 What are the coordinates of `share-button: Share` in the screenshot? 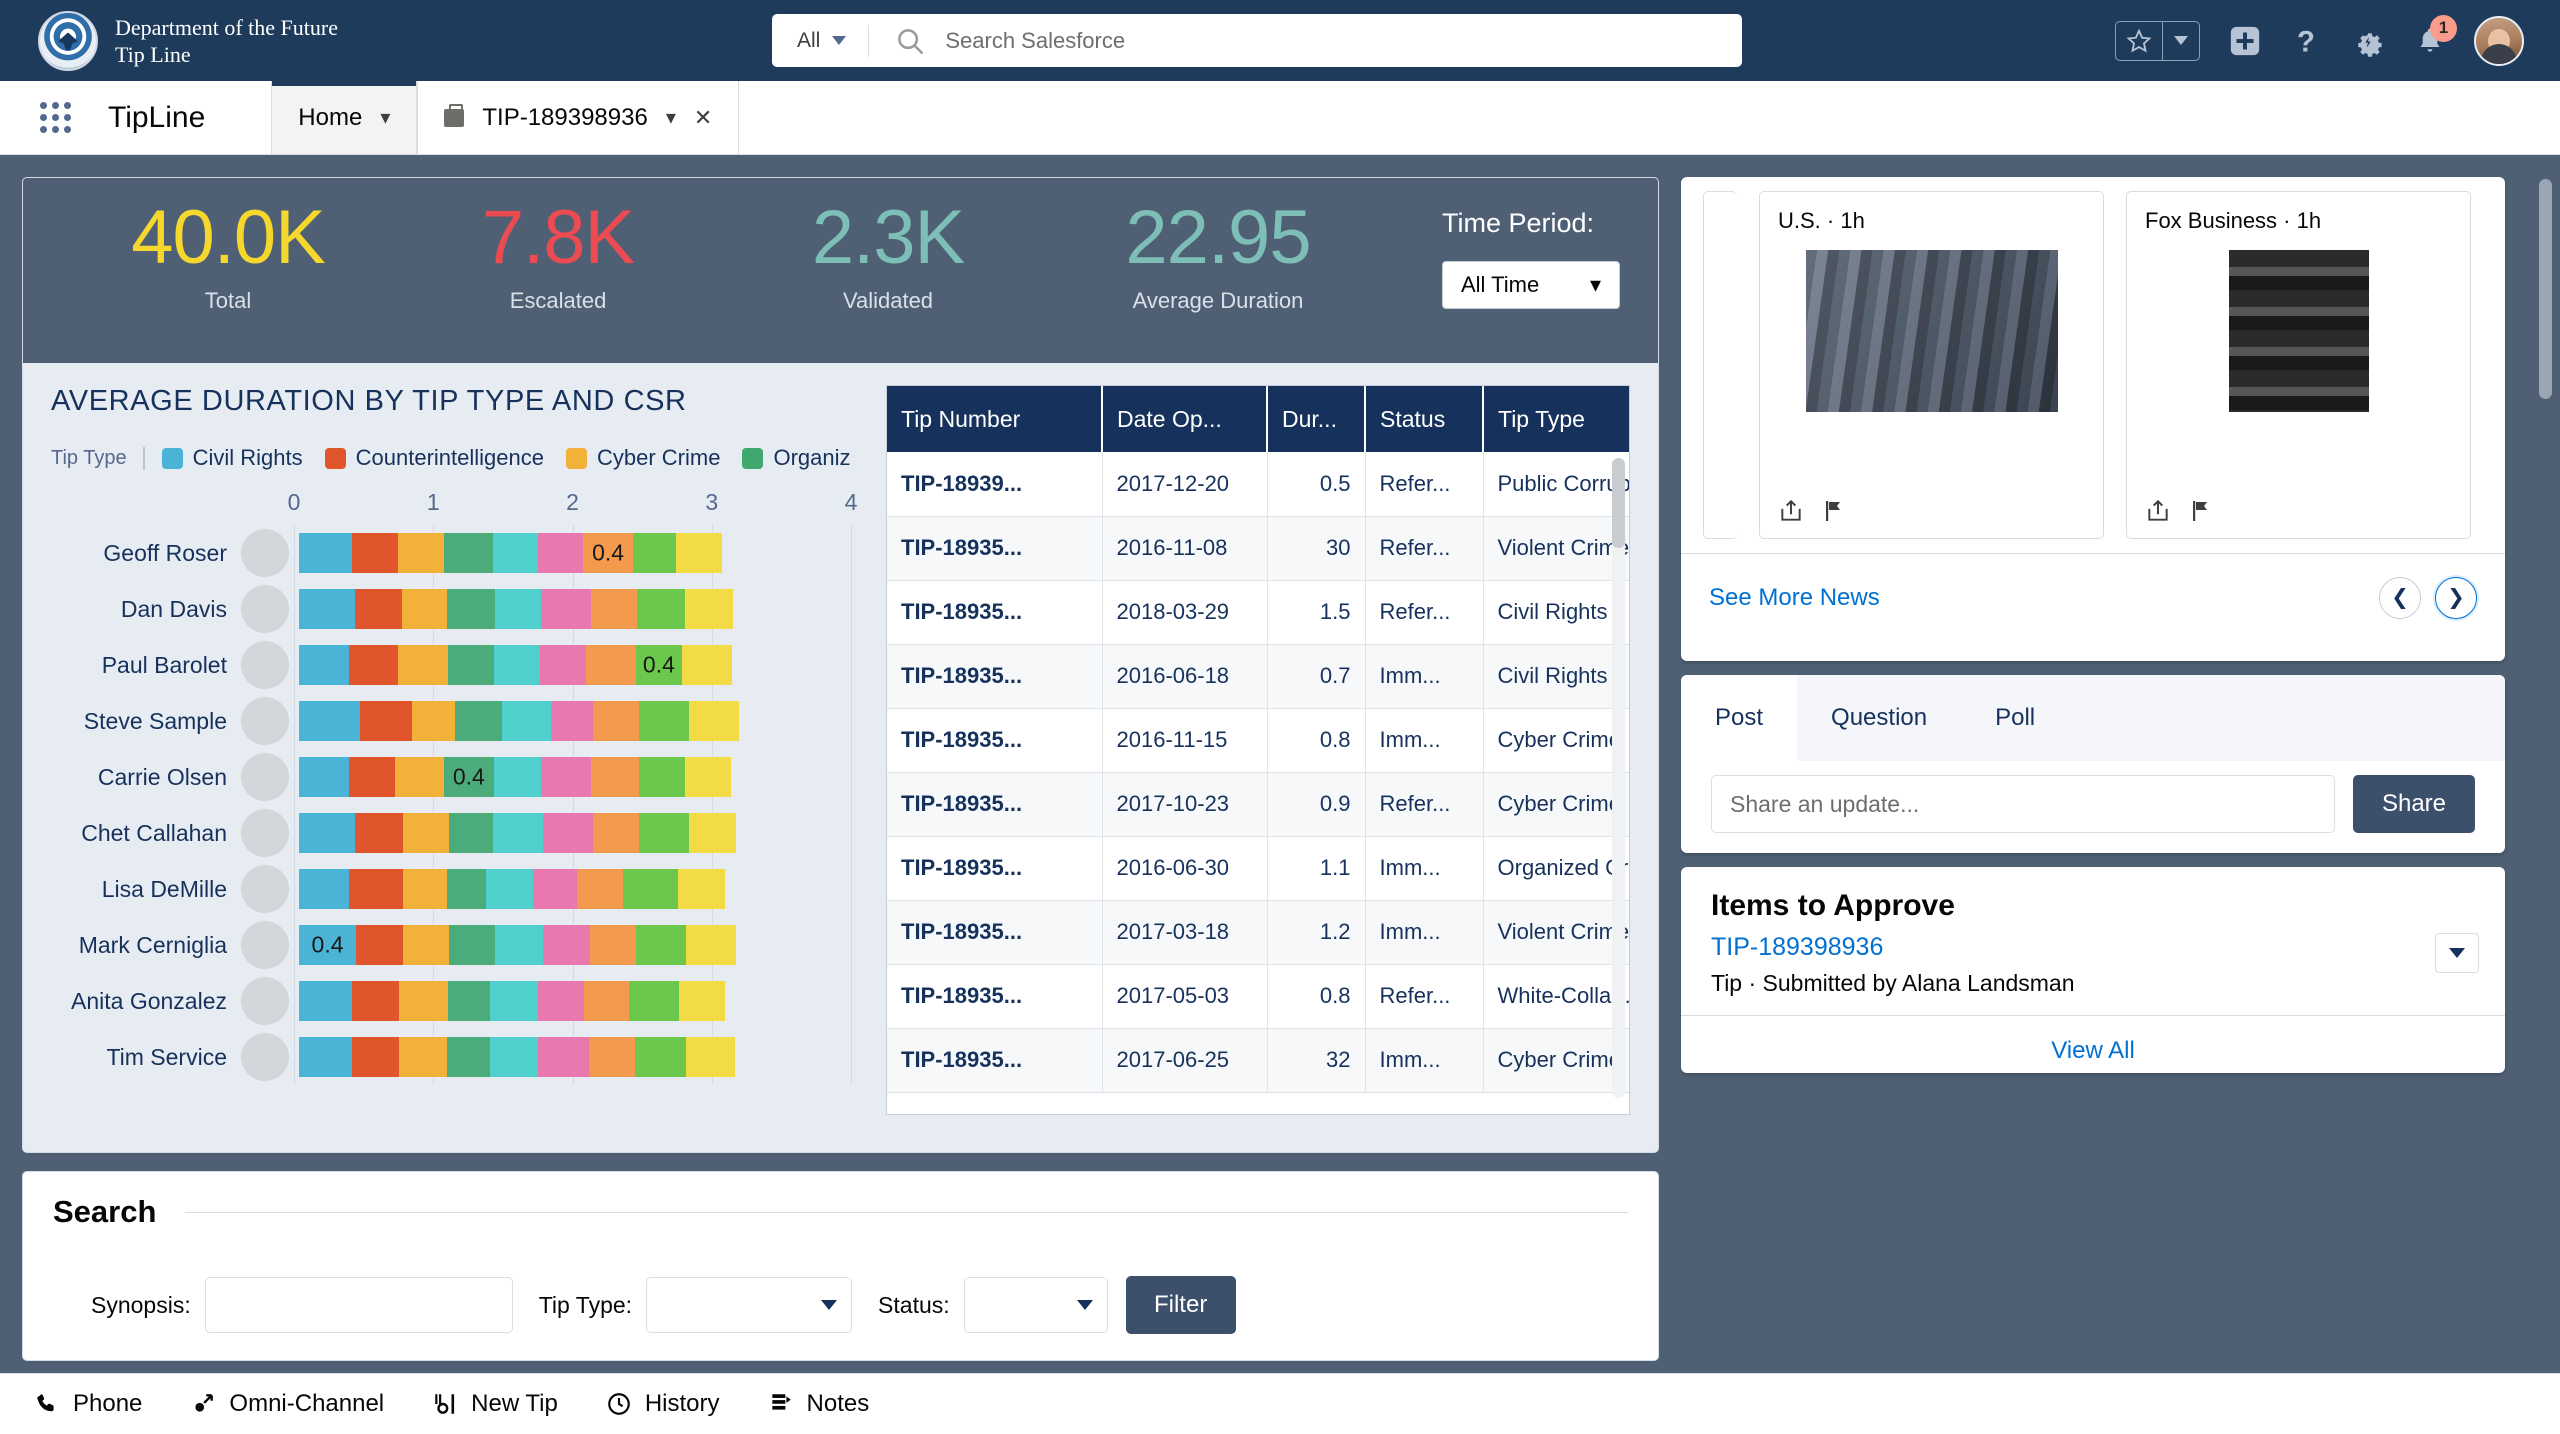 It's located at (2414, 804).